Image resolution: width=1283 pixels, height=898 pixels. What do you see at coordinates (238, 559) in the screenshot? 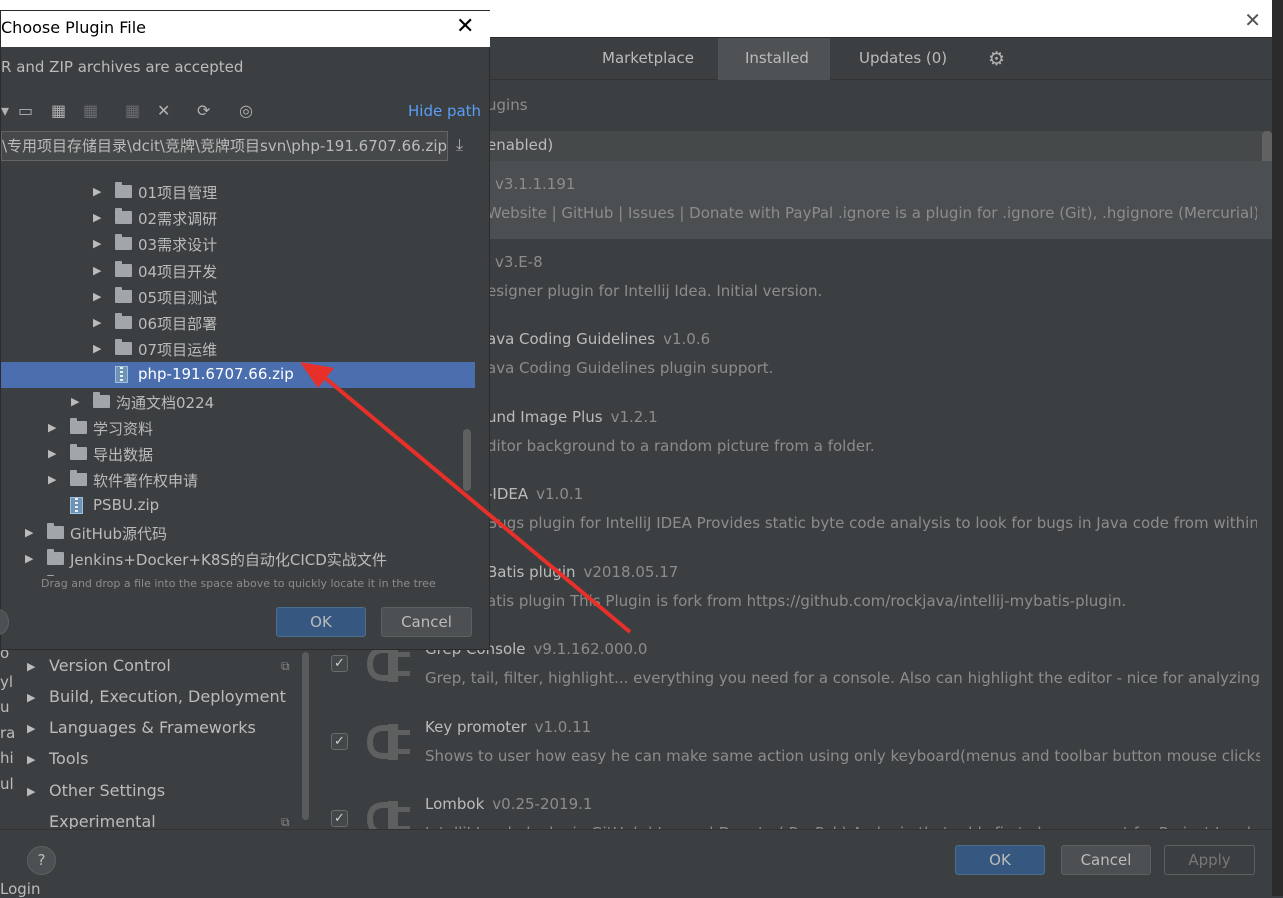
I see `tree-folder-row: ▶ Jenkins+Docker+K8S的自动化CICD实战文件` at bounding box center [238, 559].